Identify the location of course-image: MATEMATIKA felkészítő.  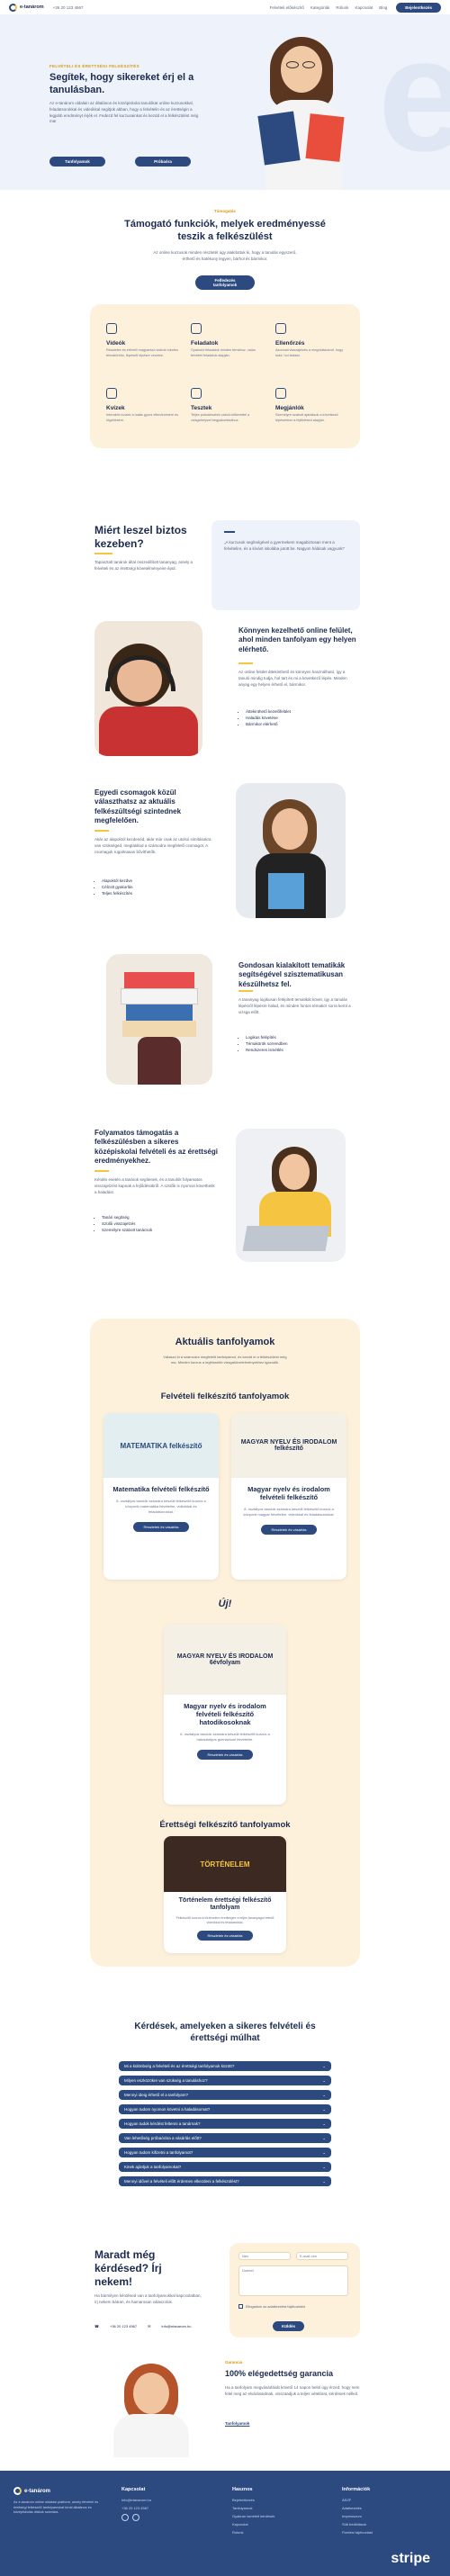
(162, 1445).